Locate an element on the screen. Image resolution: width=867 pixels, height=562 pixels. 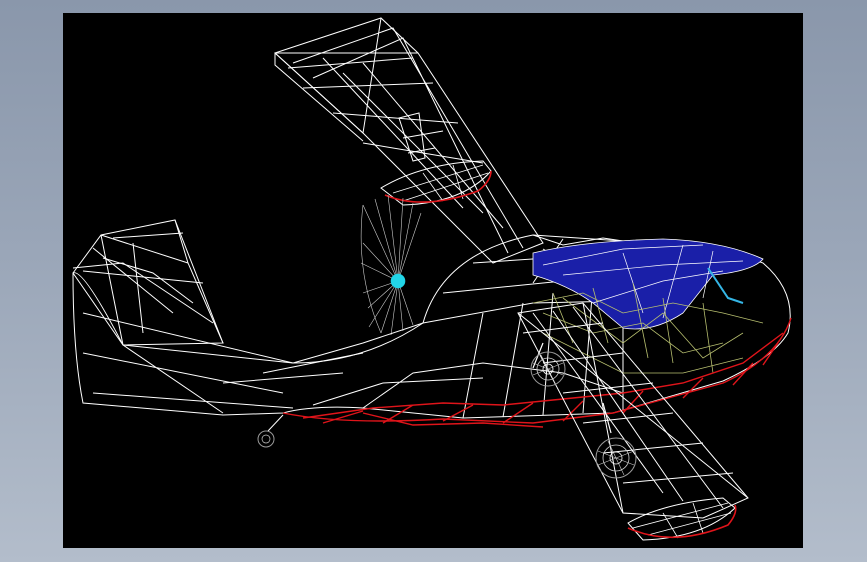
tail-fin is located at coordinates (148, 282).